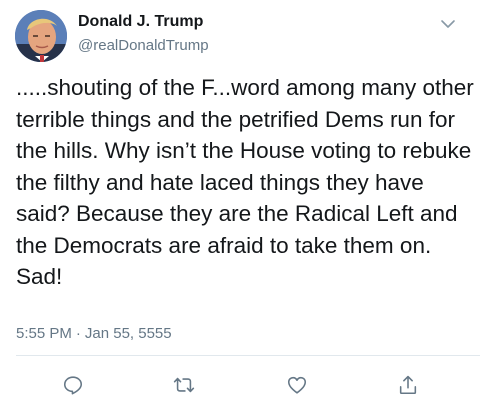  I want to click on tweet-actions, so click(240, 385).